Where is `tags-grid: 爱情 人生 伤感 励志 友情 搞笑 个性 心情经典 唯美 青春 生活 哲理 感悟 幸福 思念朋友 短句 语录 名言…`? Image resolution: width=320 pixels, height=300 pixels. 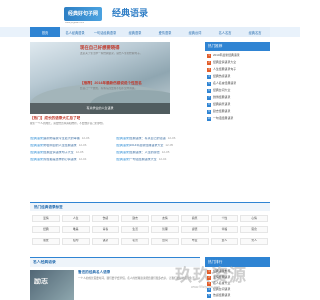 tags-grid: 爱情 人生 伤感 励志 友情 搞笑 个性 心情经典 唯美 青春 生活 哲理 感悟 幸福 思念朋友 短句 语录 名言… is located at coordinates (150, 231).